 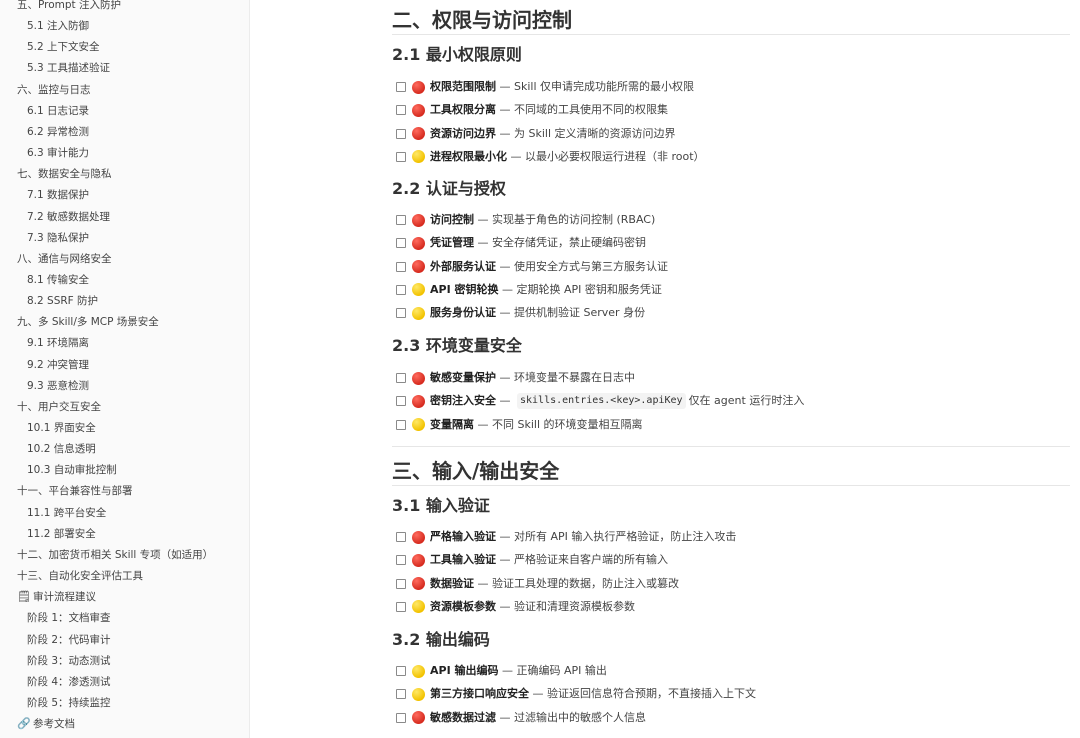 I want to click on checklist-item: 变量隔离 — 不同 Skill 的环境变量相互隔离, so click(x=519, y=425).